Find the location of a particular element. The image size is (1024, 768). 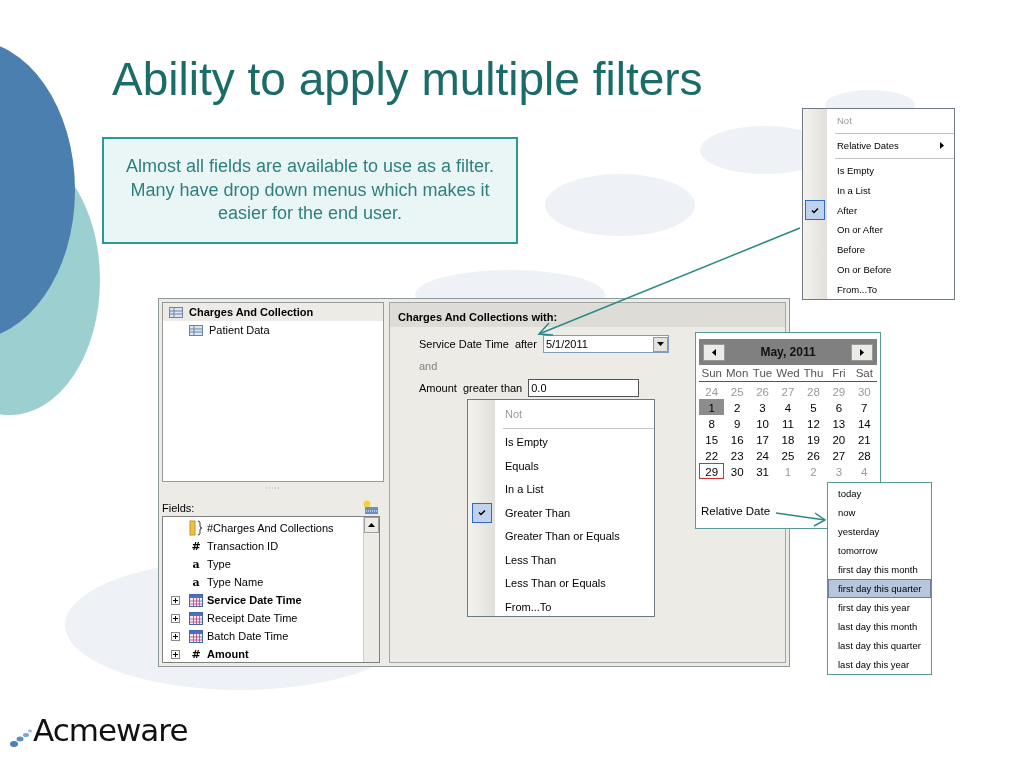

menu-item: Before is located at coordinates (878, 249).